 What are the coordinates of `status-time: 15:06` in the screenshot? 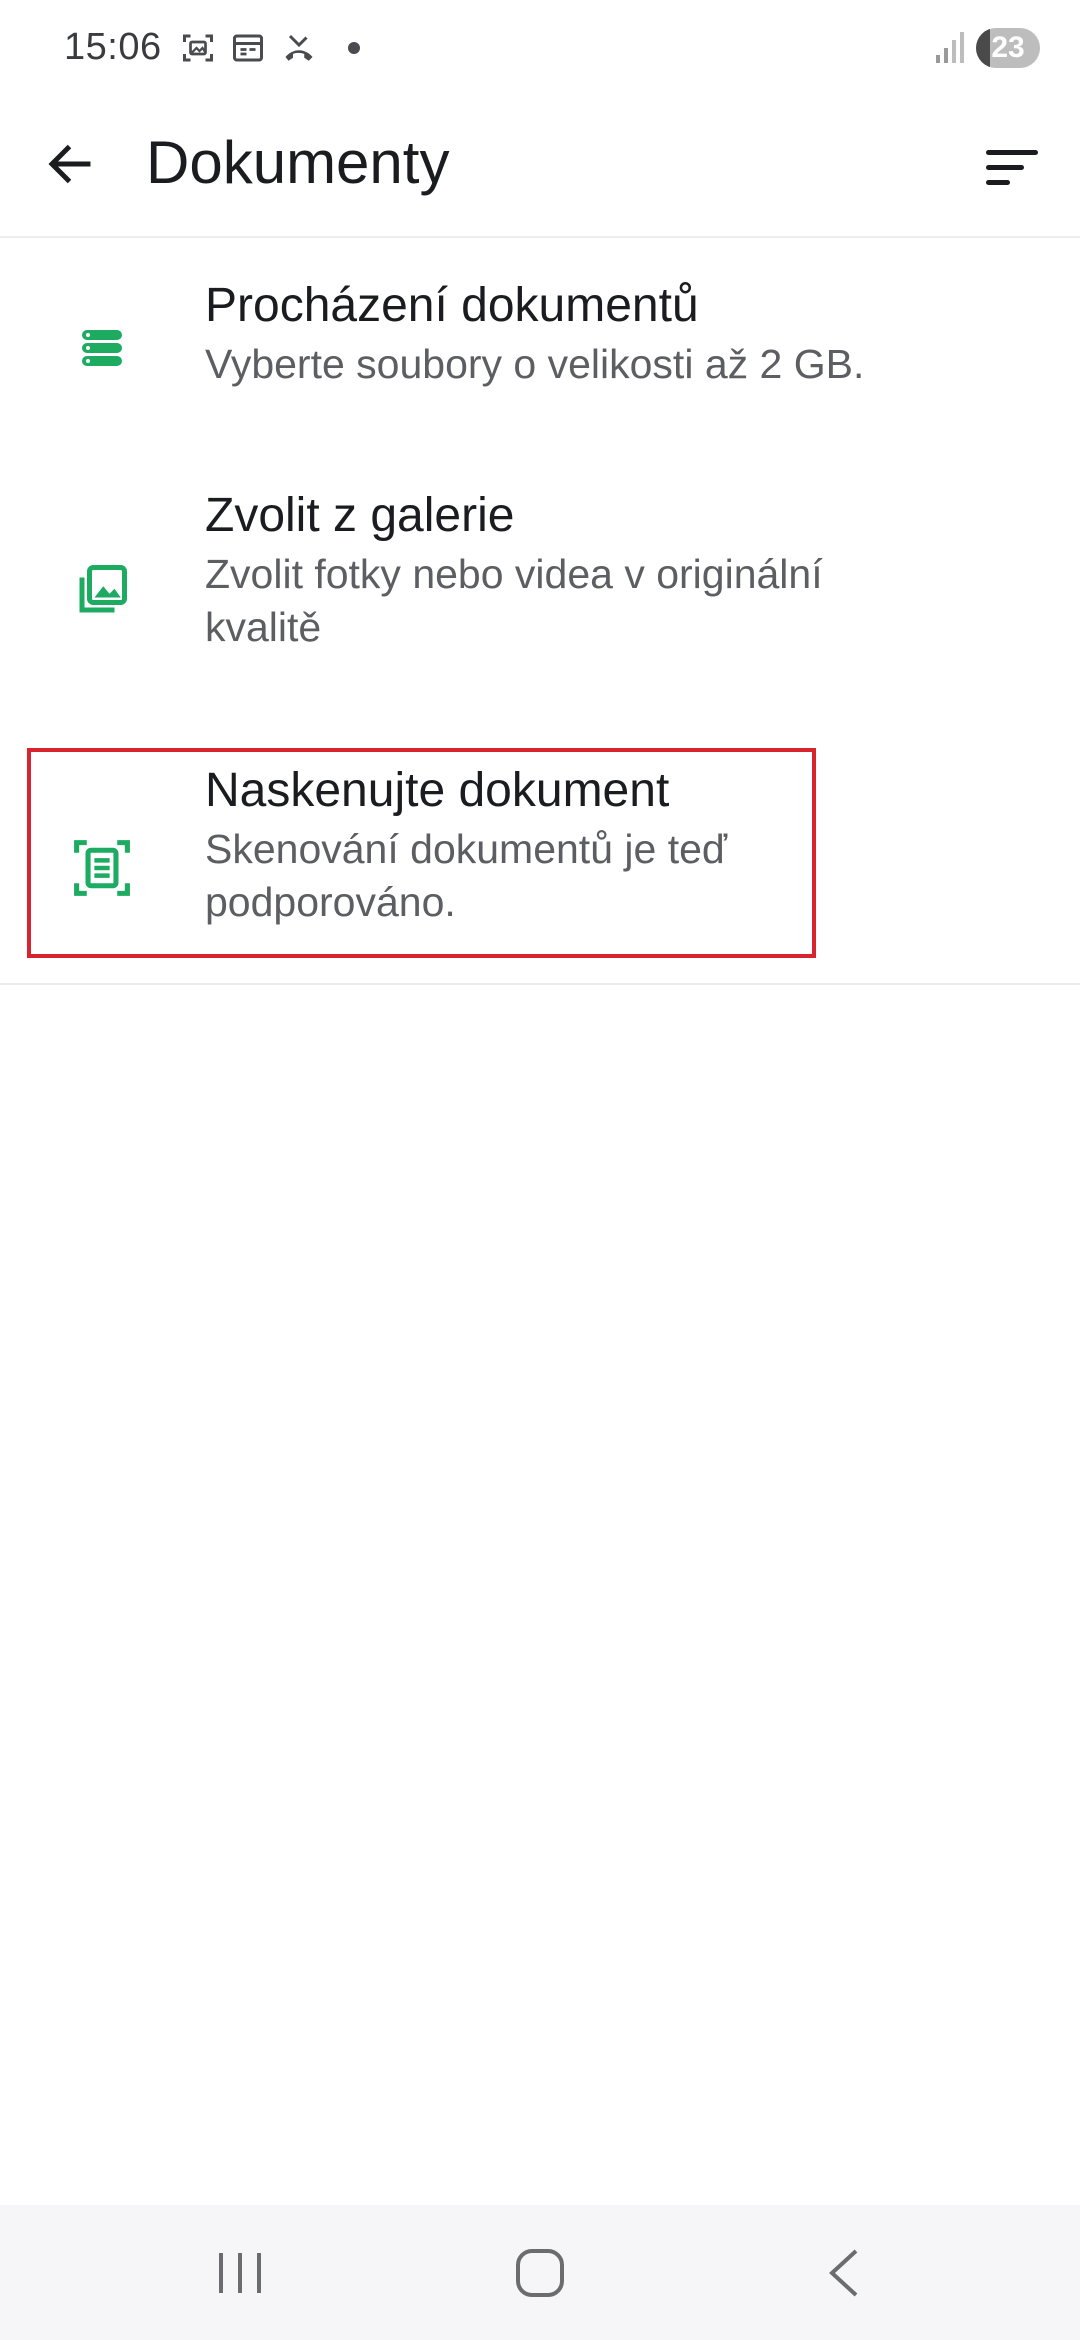 It's located at (113, 47).